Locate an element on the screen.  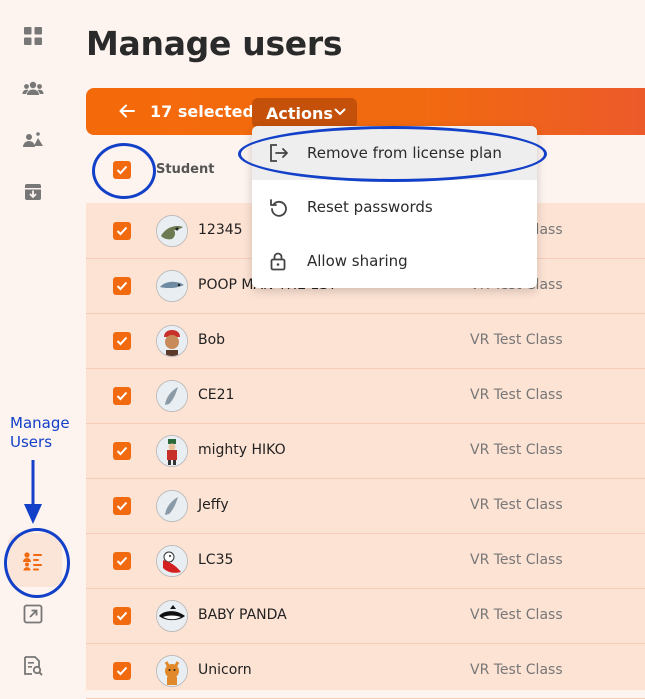
table-row: Unicorn VR Test Class is located at coordinates (365, 671).